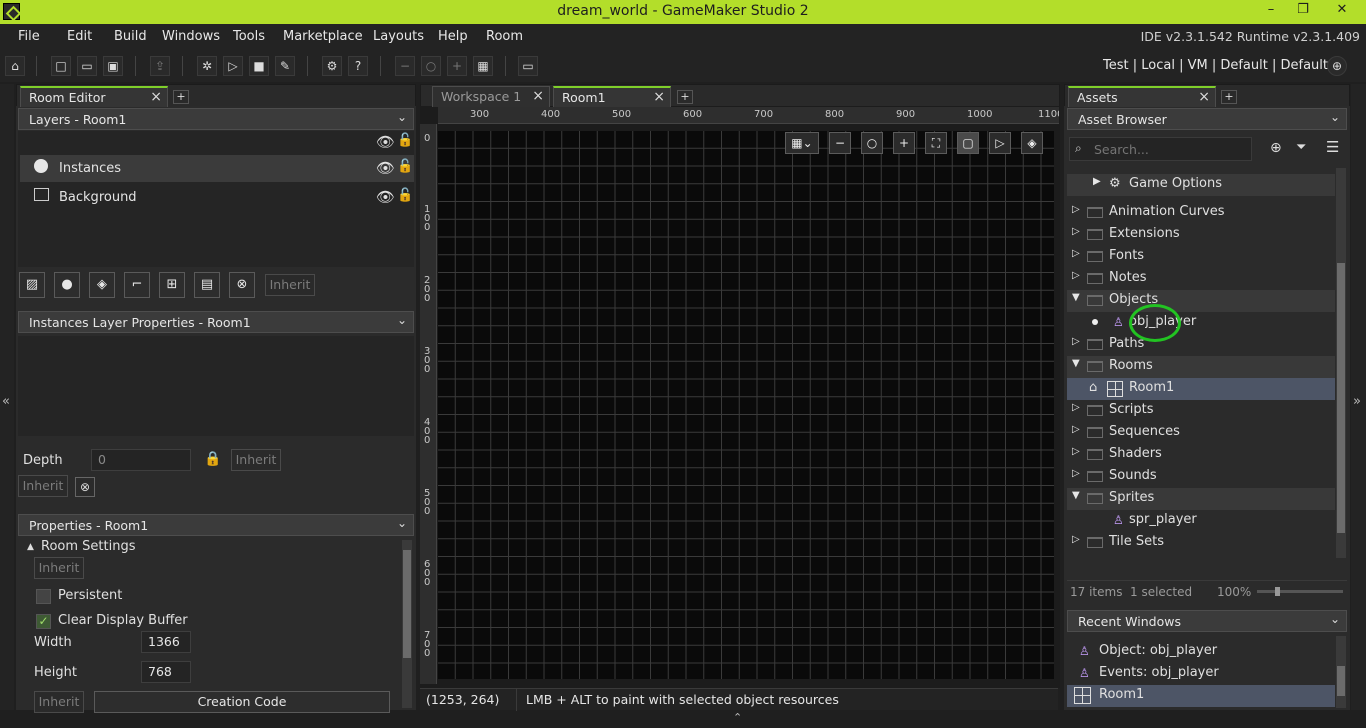 This screenshot has height=728, width=1366. What do you see at coordinates (1201, 213) in the screenshot?
I see `tree-folder-animation-curves: ▷ Animation Curves` at bounding box center [1201, 213].